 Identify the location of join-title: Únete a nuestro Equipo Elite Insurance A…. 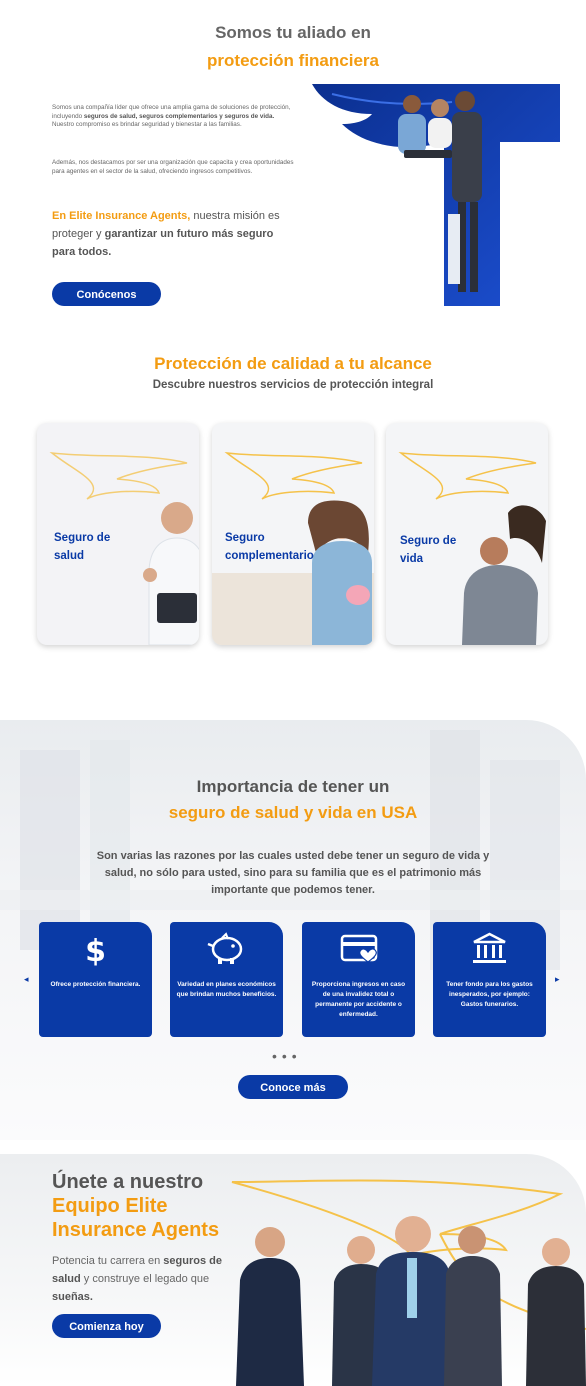
(136, 1206).